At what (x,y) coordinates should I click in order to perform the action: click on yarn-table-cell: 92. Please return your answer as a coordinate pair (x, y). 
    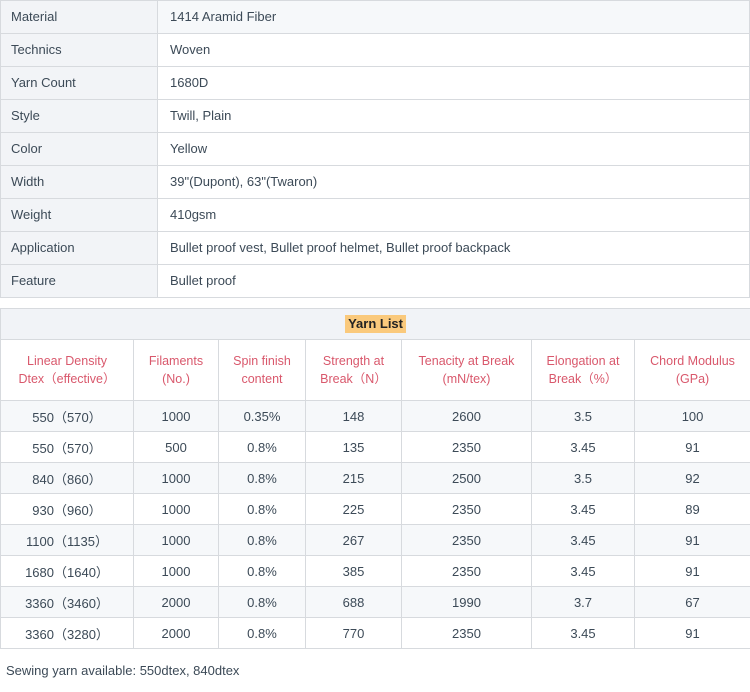
    Looking at the image, I should click on (691, 478).